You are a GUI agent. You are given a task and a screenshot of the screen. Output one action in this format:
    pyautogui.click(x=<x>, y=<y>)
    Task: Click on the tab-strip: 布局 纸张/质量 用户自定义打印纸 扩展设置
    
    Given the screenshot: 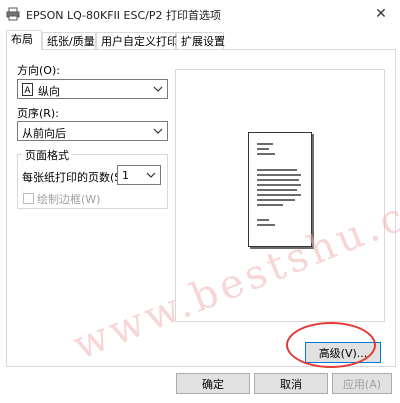 What is the action you would take?
    pyautogui.click(x=201, y=40)
    